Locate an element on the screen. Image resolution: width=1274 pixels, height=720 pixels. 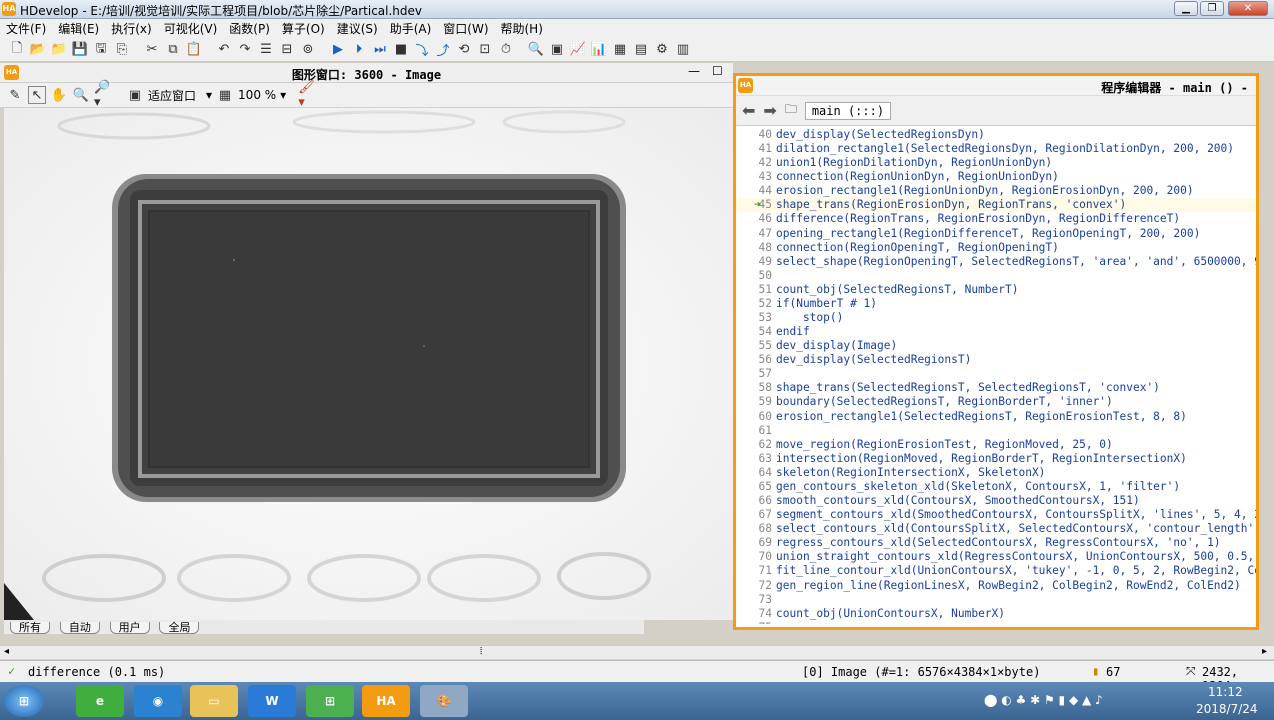
taskbar-word-icon: W is located at coordinates (272, 701).